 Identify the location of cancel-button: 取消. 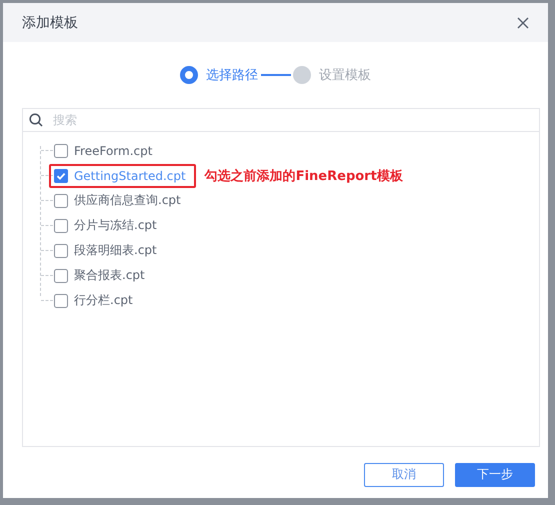
(404, 474).